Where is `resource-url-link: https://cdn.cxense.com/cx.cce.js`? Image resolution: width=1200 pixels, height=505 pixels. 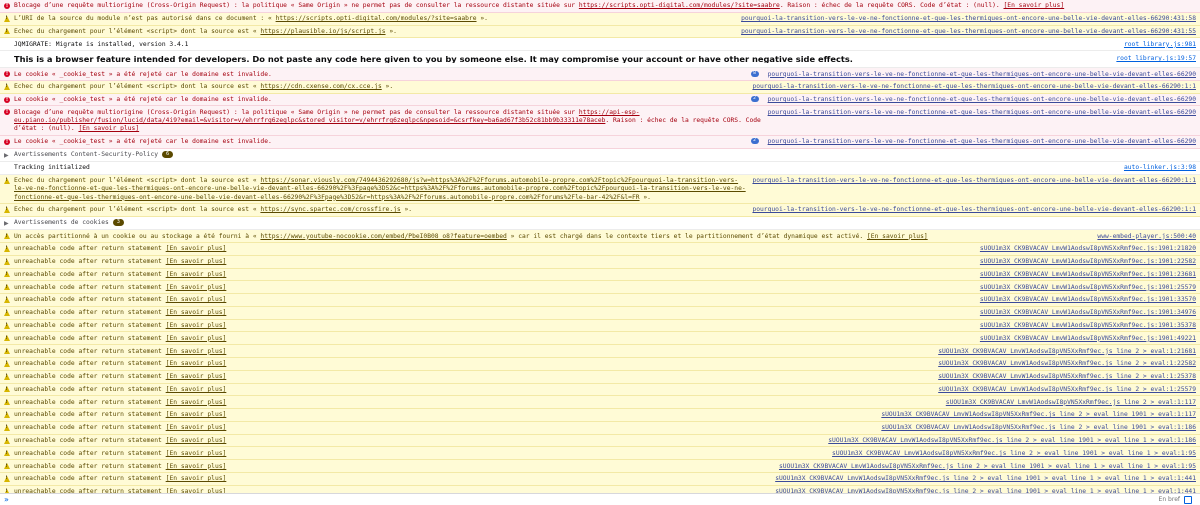
resource-url-link: https://cdn.cxense.com/cx.cce.js is located at coordinates (320, 86).